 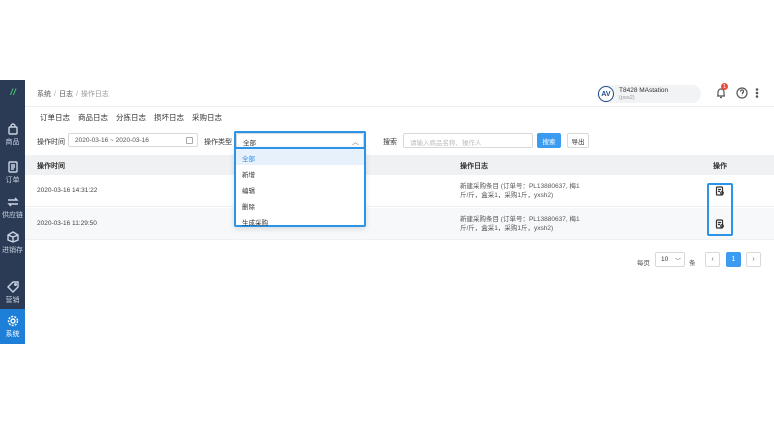 What do you see at coordinates (300, 157) in the screenshot?
I see `dropdown-option-all: 全部` at bounding box center [300, 157].